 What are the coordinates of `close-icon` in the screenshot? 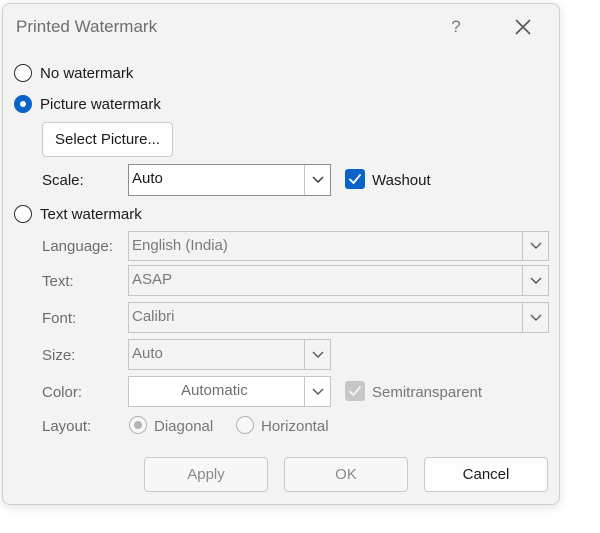 It's located at (523, 27).